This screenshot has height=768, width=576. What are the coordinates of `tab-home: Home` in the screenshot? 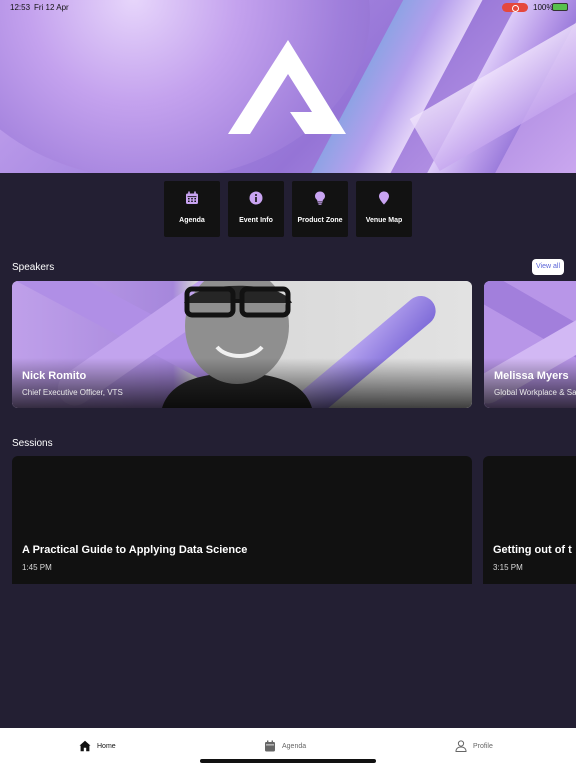 It's located at (97, 746).